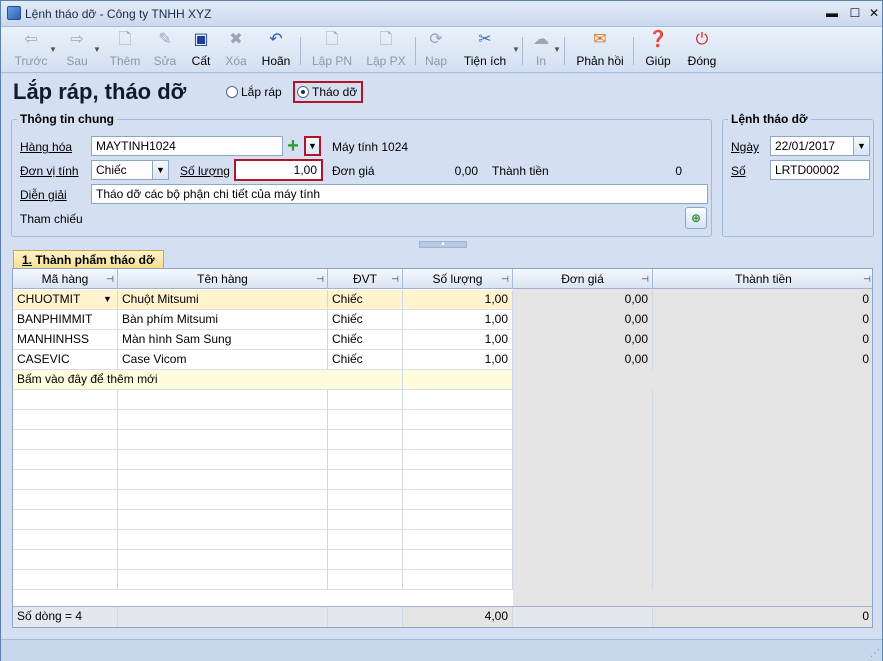 This screenshot has width=883, height=661. Describe the element at coordinates (223, 360) in the screenshot. I see `cell-name: Case Vicom` at that location.